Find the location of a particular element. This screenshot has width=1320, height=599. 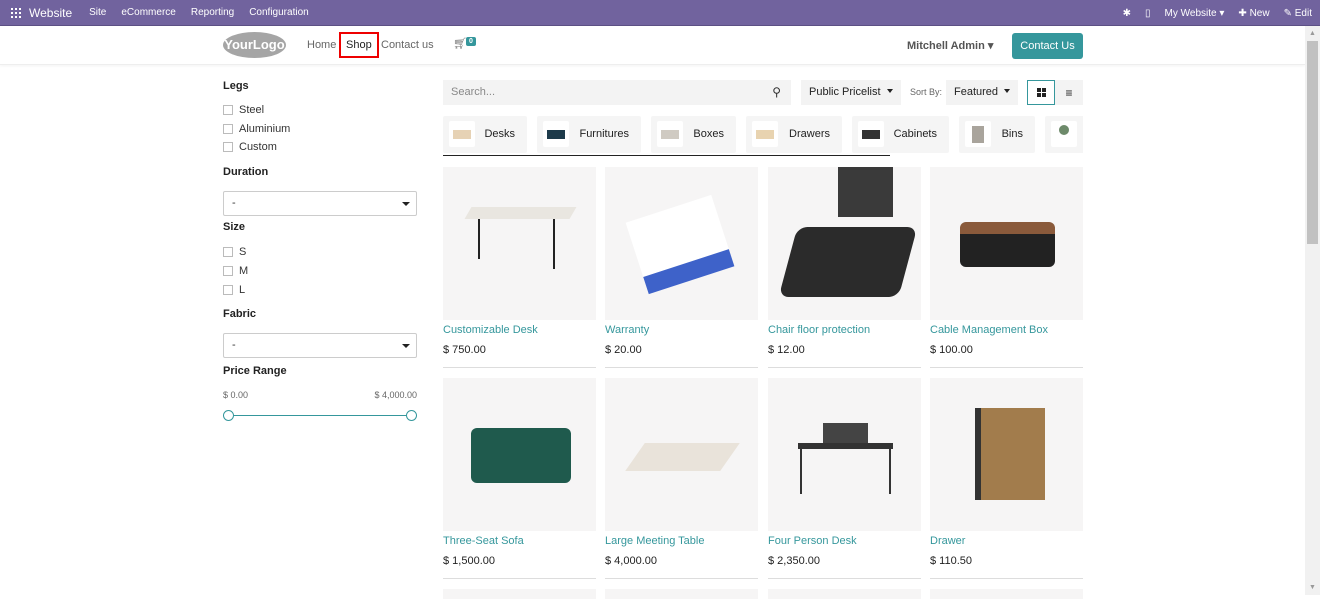

search-input: Search... ⚲ is located at coordinates (617, 92).